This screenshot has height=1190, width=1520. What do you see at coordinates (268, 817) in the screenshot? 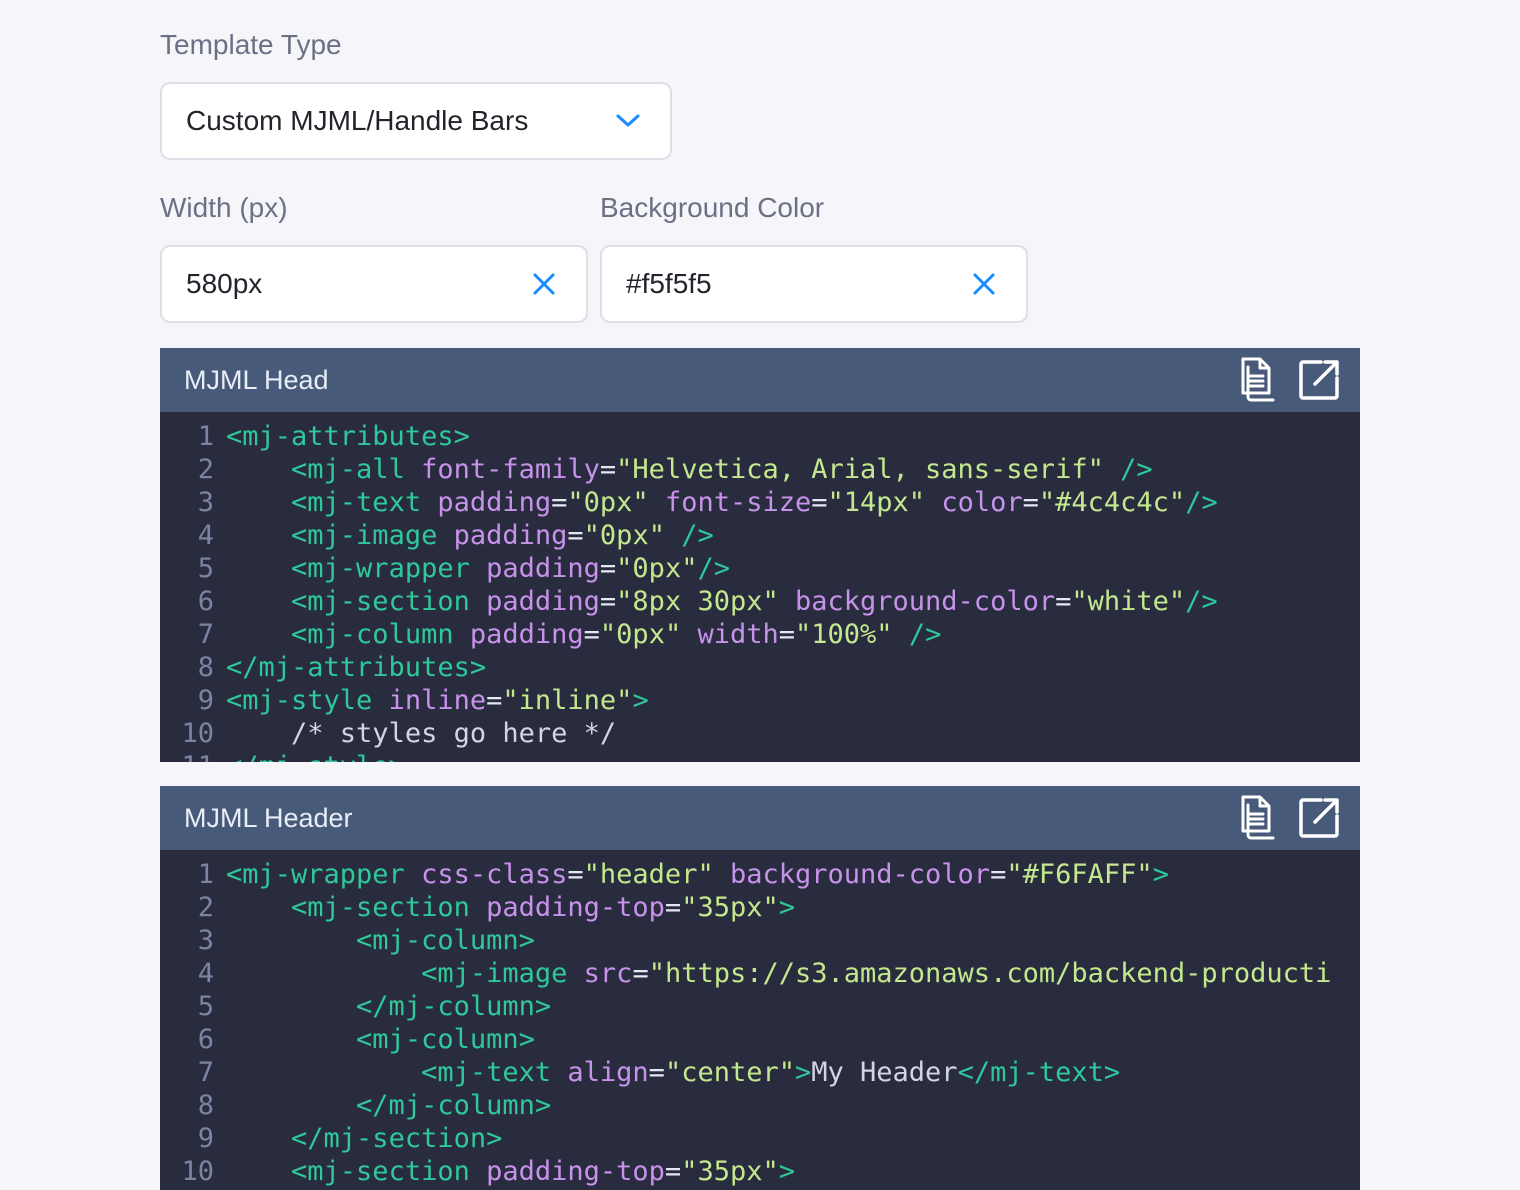
I see `mjml-header-title: MJML Header` at bounding box center [268, 817].